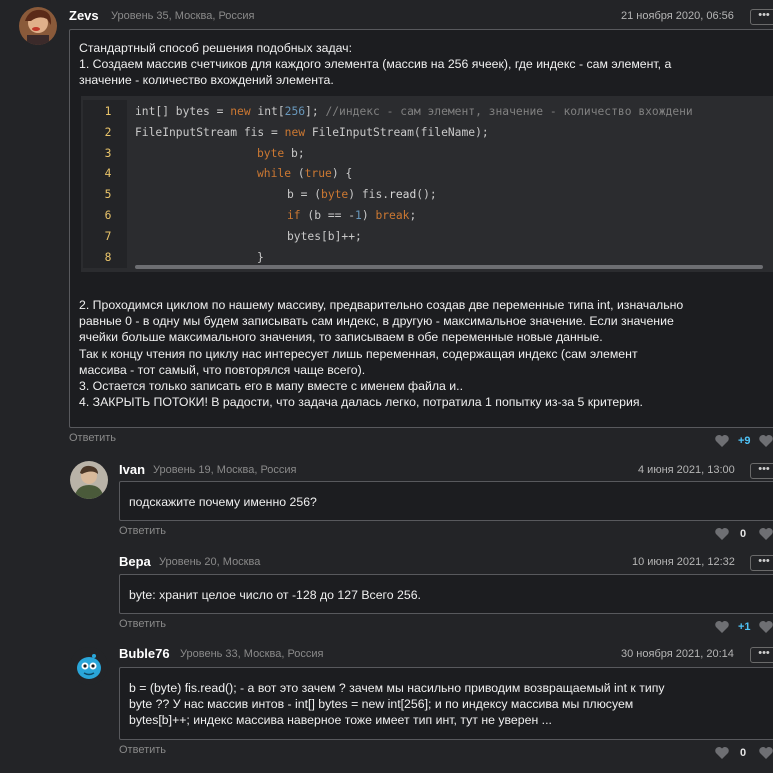 The width and height of the screenshot is (773, 773). I want to click on like-count: +9, so click(744, 441).